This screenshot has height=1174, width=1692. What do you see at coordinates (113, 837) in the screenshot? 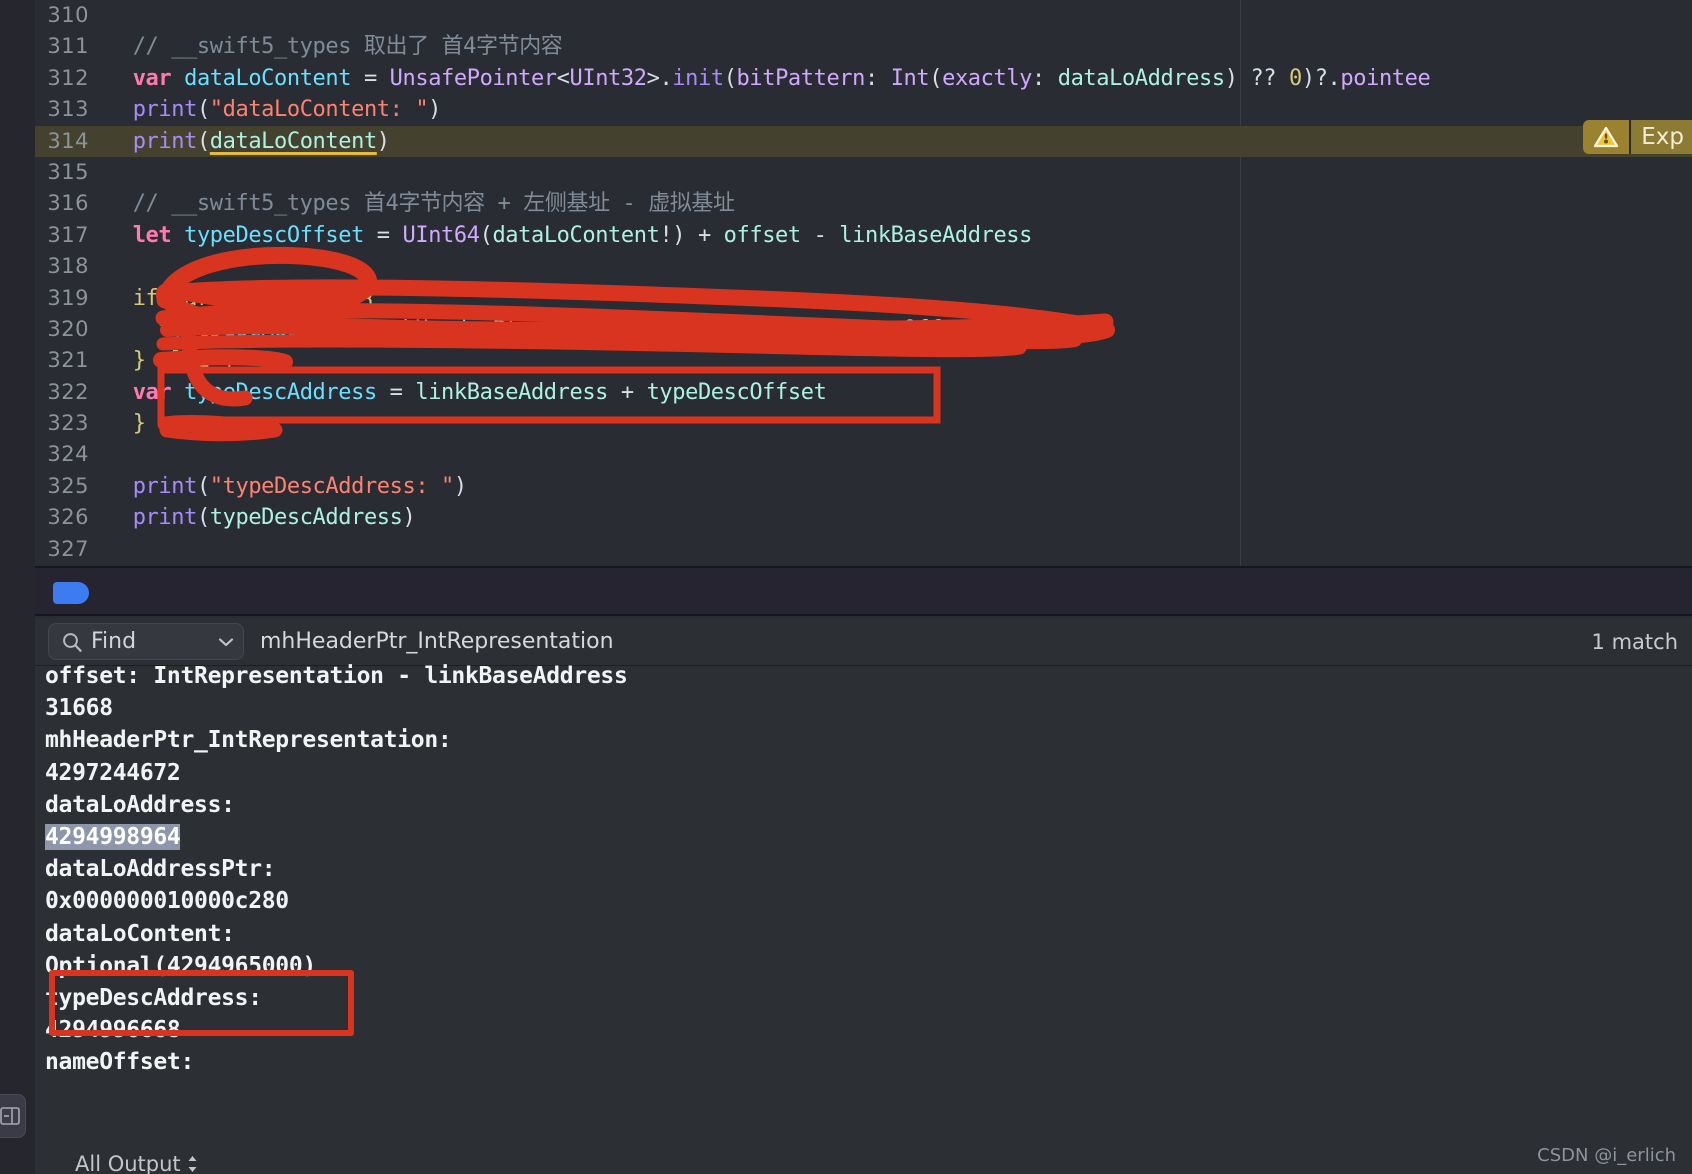
I see `console-line: 4294998964` at bounding box center [113, 837].